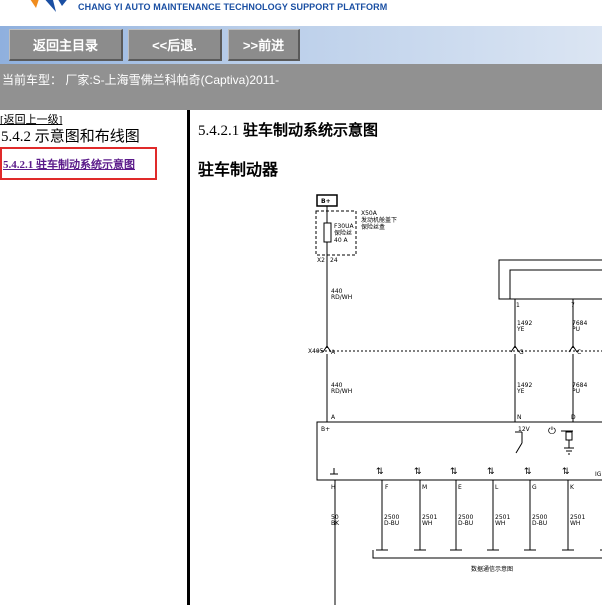 This screenshot has width=602, height=605. Describe the element at coordinates (335, 523) in the screenshot. I see `bottom-wire-color: BK` at that location.